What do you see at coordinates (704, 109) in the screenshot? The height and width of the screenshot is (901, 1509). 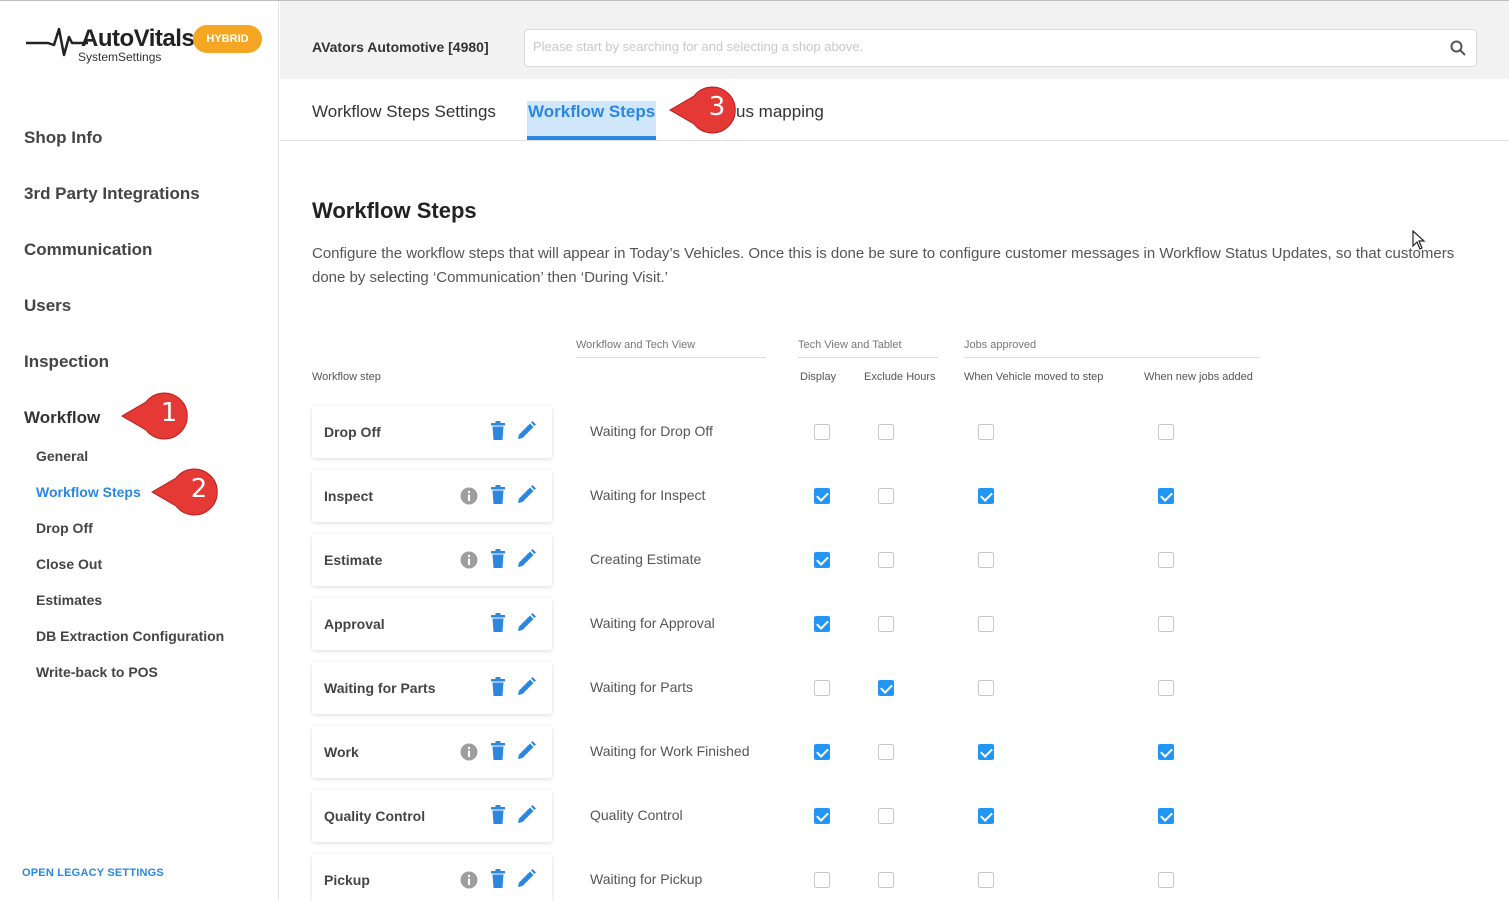 I see `callout-3: 3` at bounding box center [704, 109].